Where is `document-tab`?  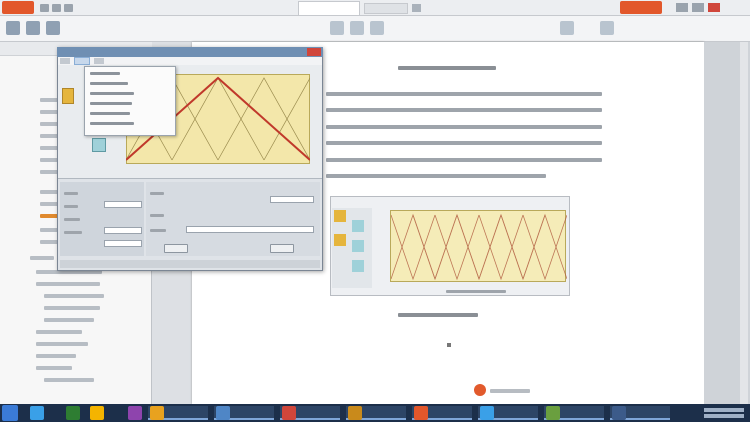 document-tab is located at coordinates (386, 8).